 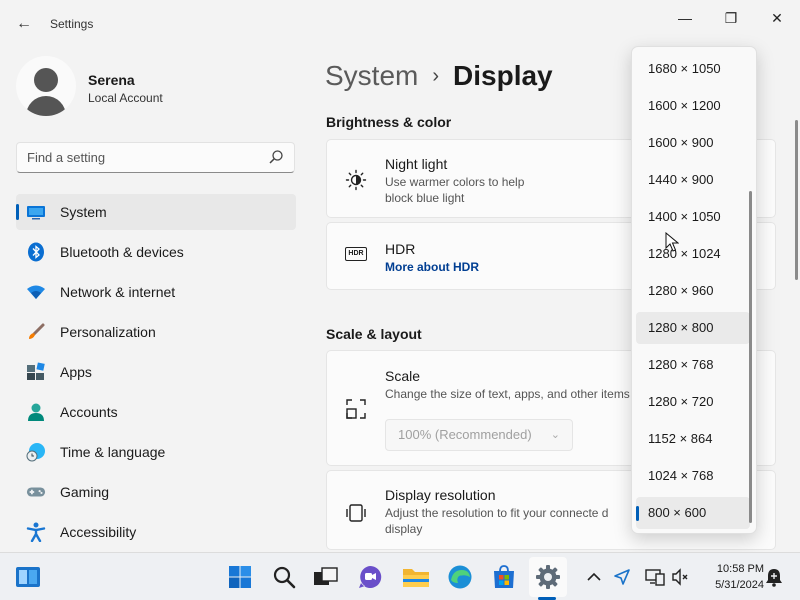 What do you see at coordinates (440, 495) in the screenshot?
I see `display-resolution-title: Display resolution` at bounding box center [440, 495].